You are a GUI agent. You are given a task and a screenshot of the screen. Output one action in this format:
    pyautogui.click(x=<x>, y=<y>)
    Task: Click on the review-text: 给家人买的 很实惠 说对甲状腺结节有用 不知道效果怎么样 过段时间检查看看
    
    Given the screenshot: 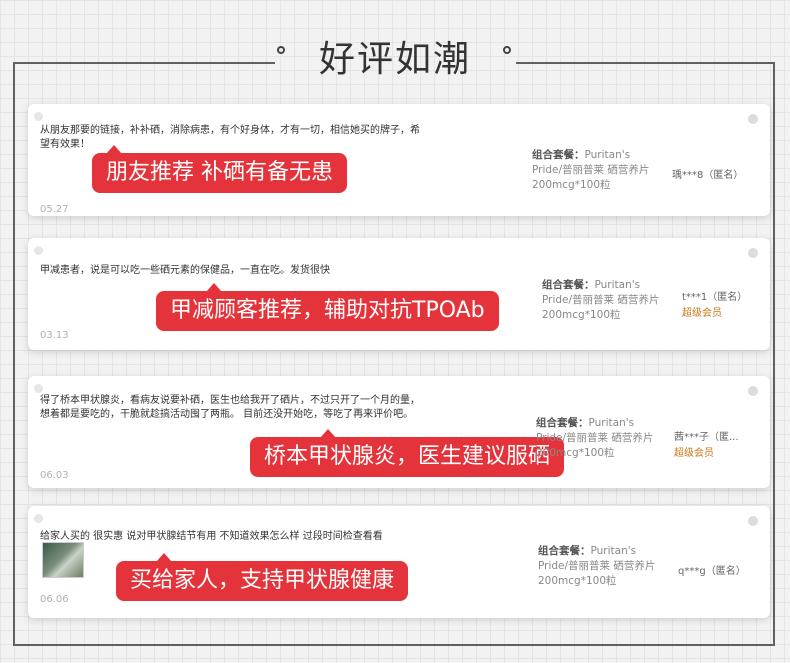 What is the action you would take?
    pyautogui.click(x=275, y=537)
    